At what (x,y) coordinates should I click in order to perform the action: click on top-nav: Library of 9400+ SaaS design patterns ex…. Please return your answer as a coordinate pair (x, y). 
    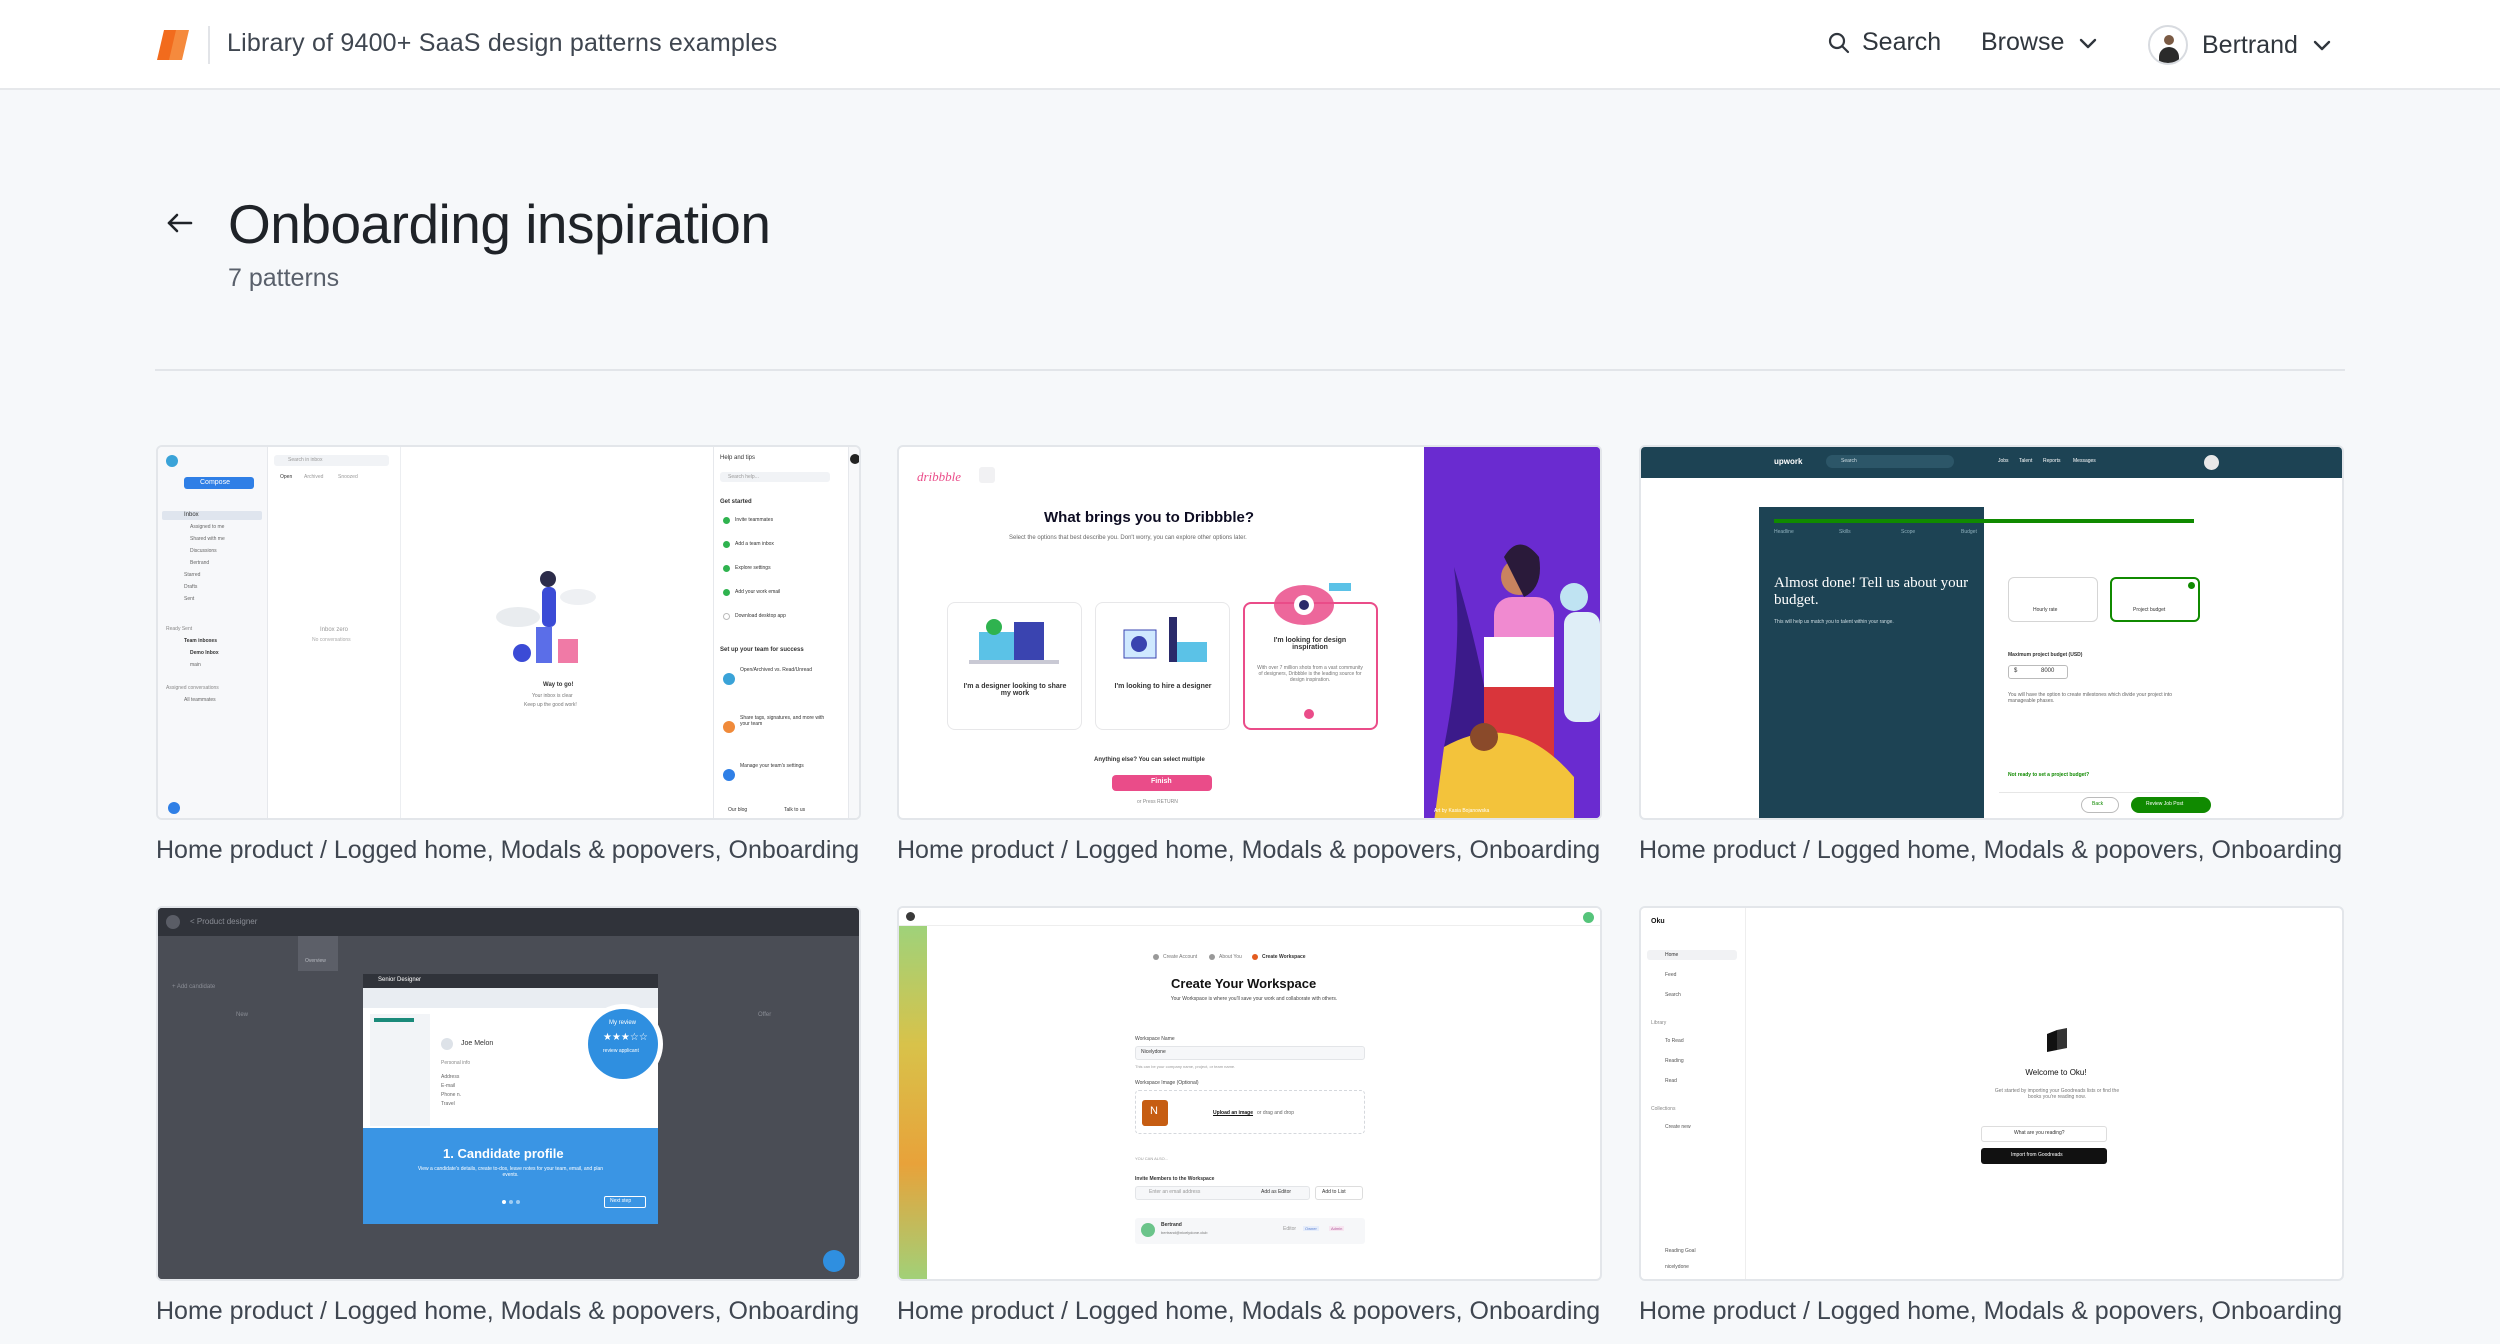
    Looking at the image, I should click on (1250, 45).